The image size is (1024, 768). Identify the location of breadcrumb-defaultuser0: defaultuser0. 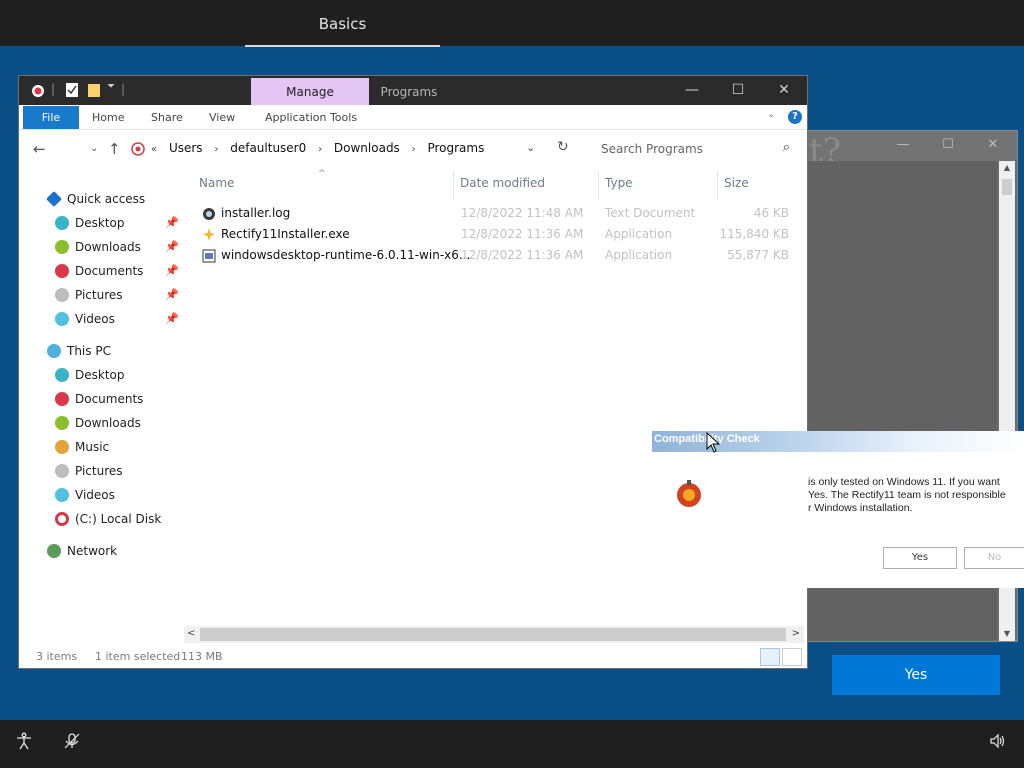
(268, 148).